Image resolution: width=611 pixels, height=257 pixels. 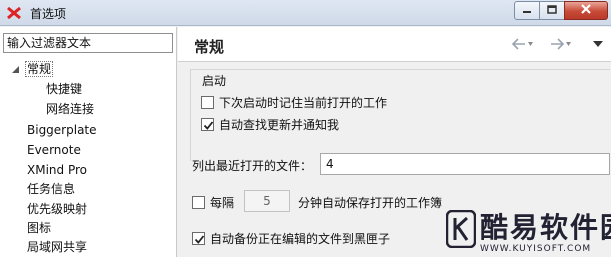 I want to click on close-button, so click(x=586, y=10).